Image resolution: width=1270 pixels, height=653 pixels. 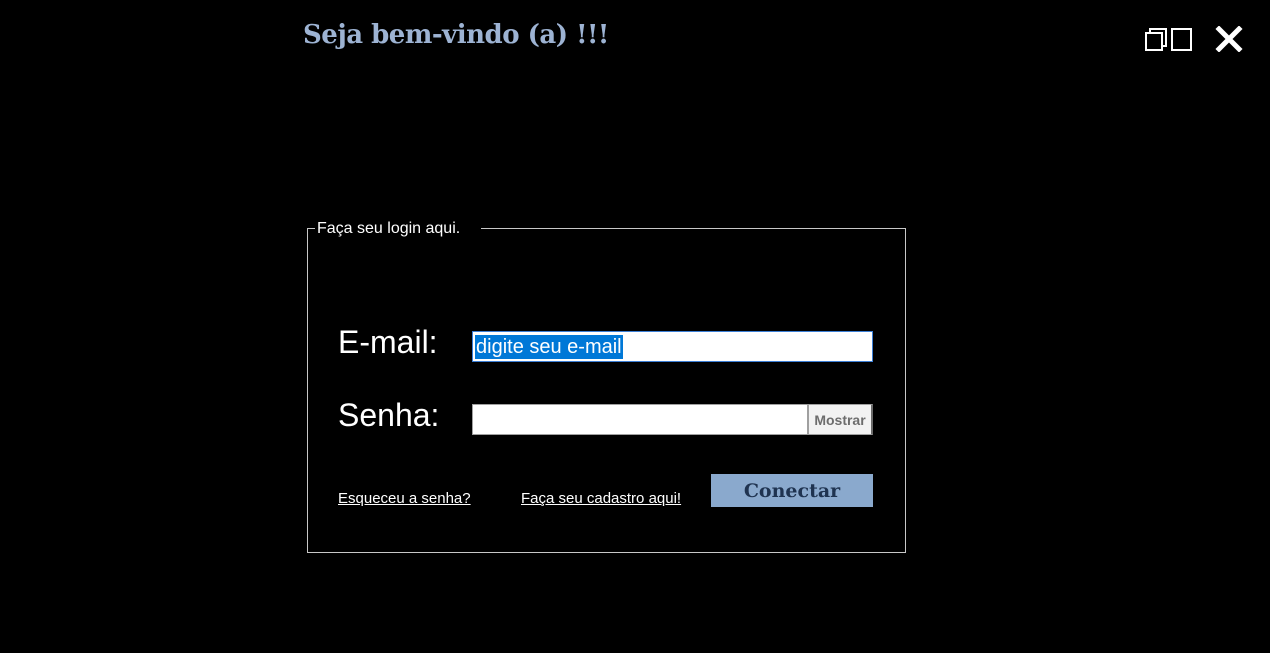 I want to click on login-box-border-top-right, so click(x=693, y=228).